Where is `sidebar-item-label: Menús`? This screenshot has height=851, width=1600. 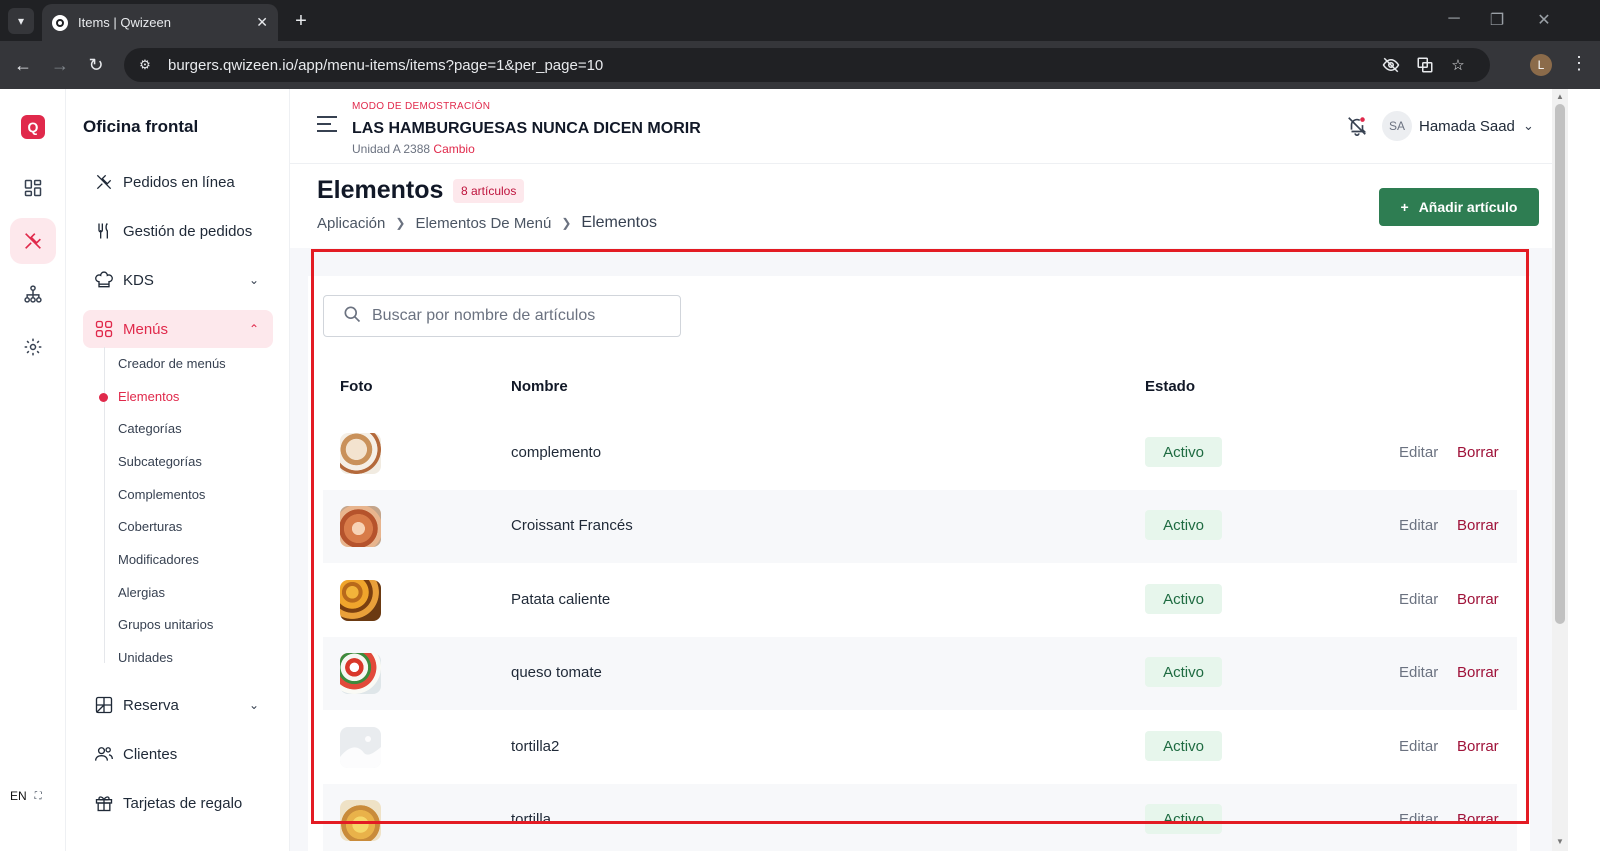
sidebar-item-label: Menús is located at coordinates (146, 329).